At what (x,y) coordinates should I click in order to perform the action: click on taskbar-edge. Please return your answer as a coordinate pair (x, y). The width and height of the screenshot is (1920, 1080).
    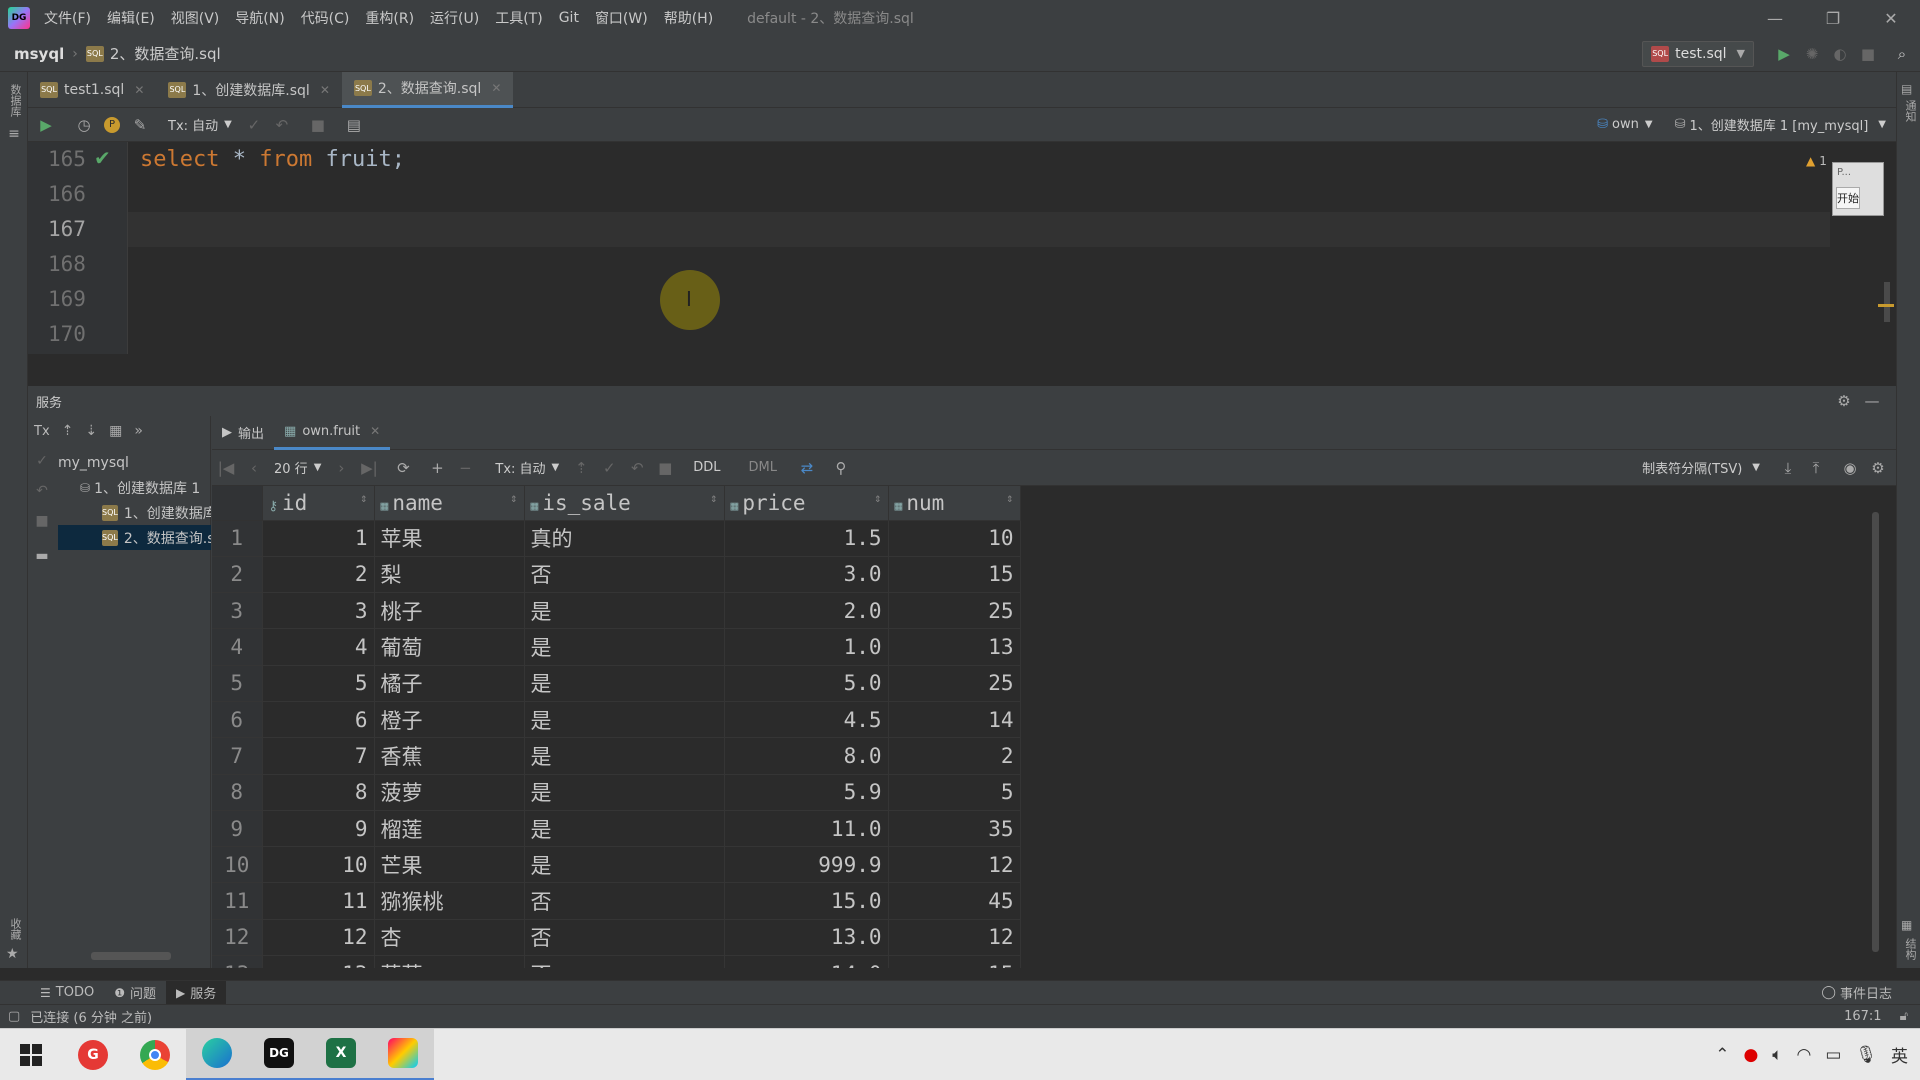
    Looking at the image, I should click on (217, 1054).